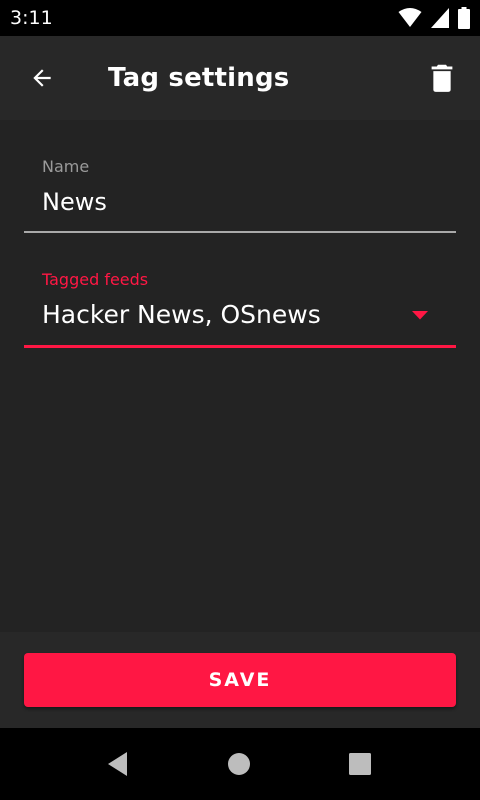 Image resolution: width=480 pixels, height=800 pixels. I want to click on nav-back-button, so click(118, 764).